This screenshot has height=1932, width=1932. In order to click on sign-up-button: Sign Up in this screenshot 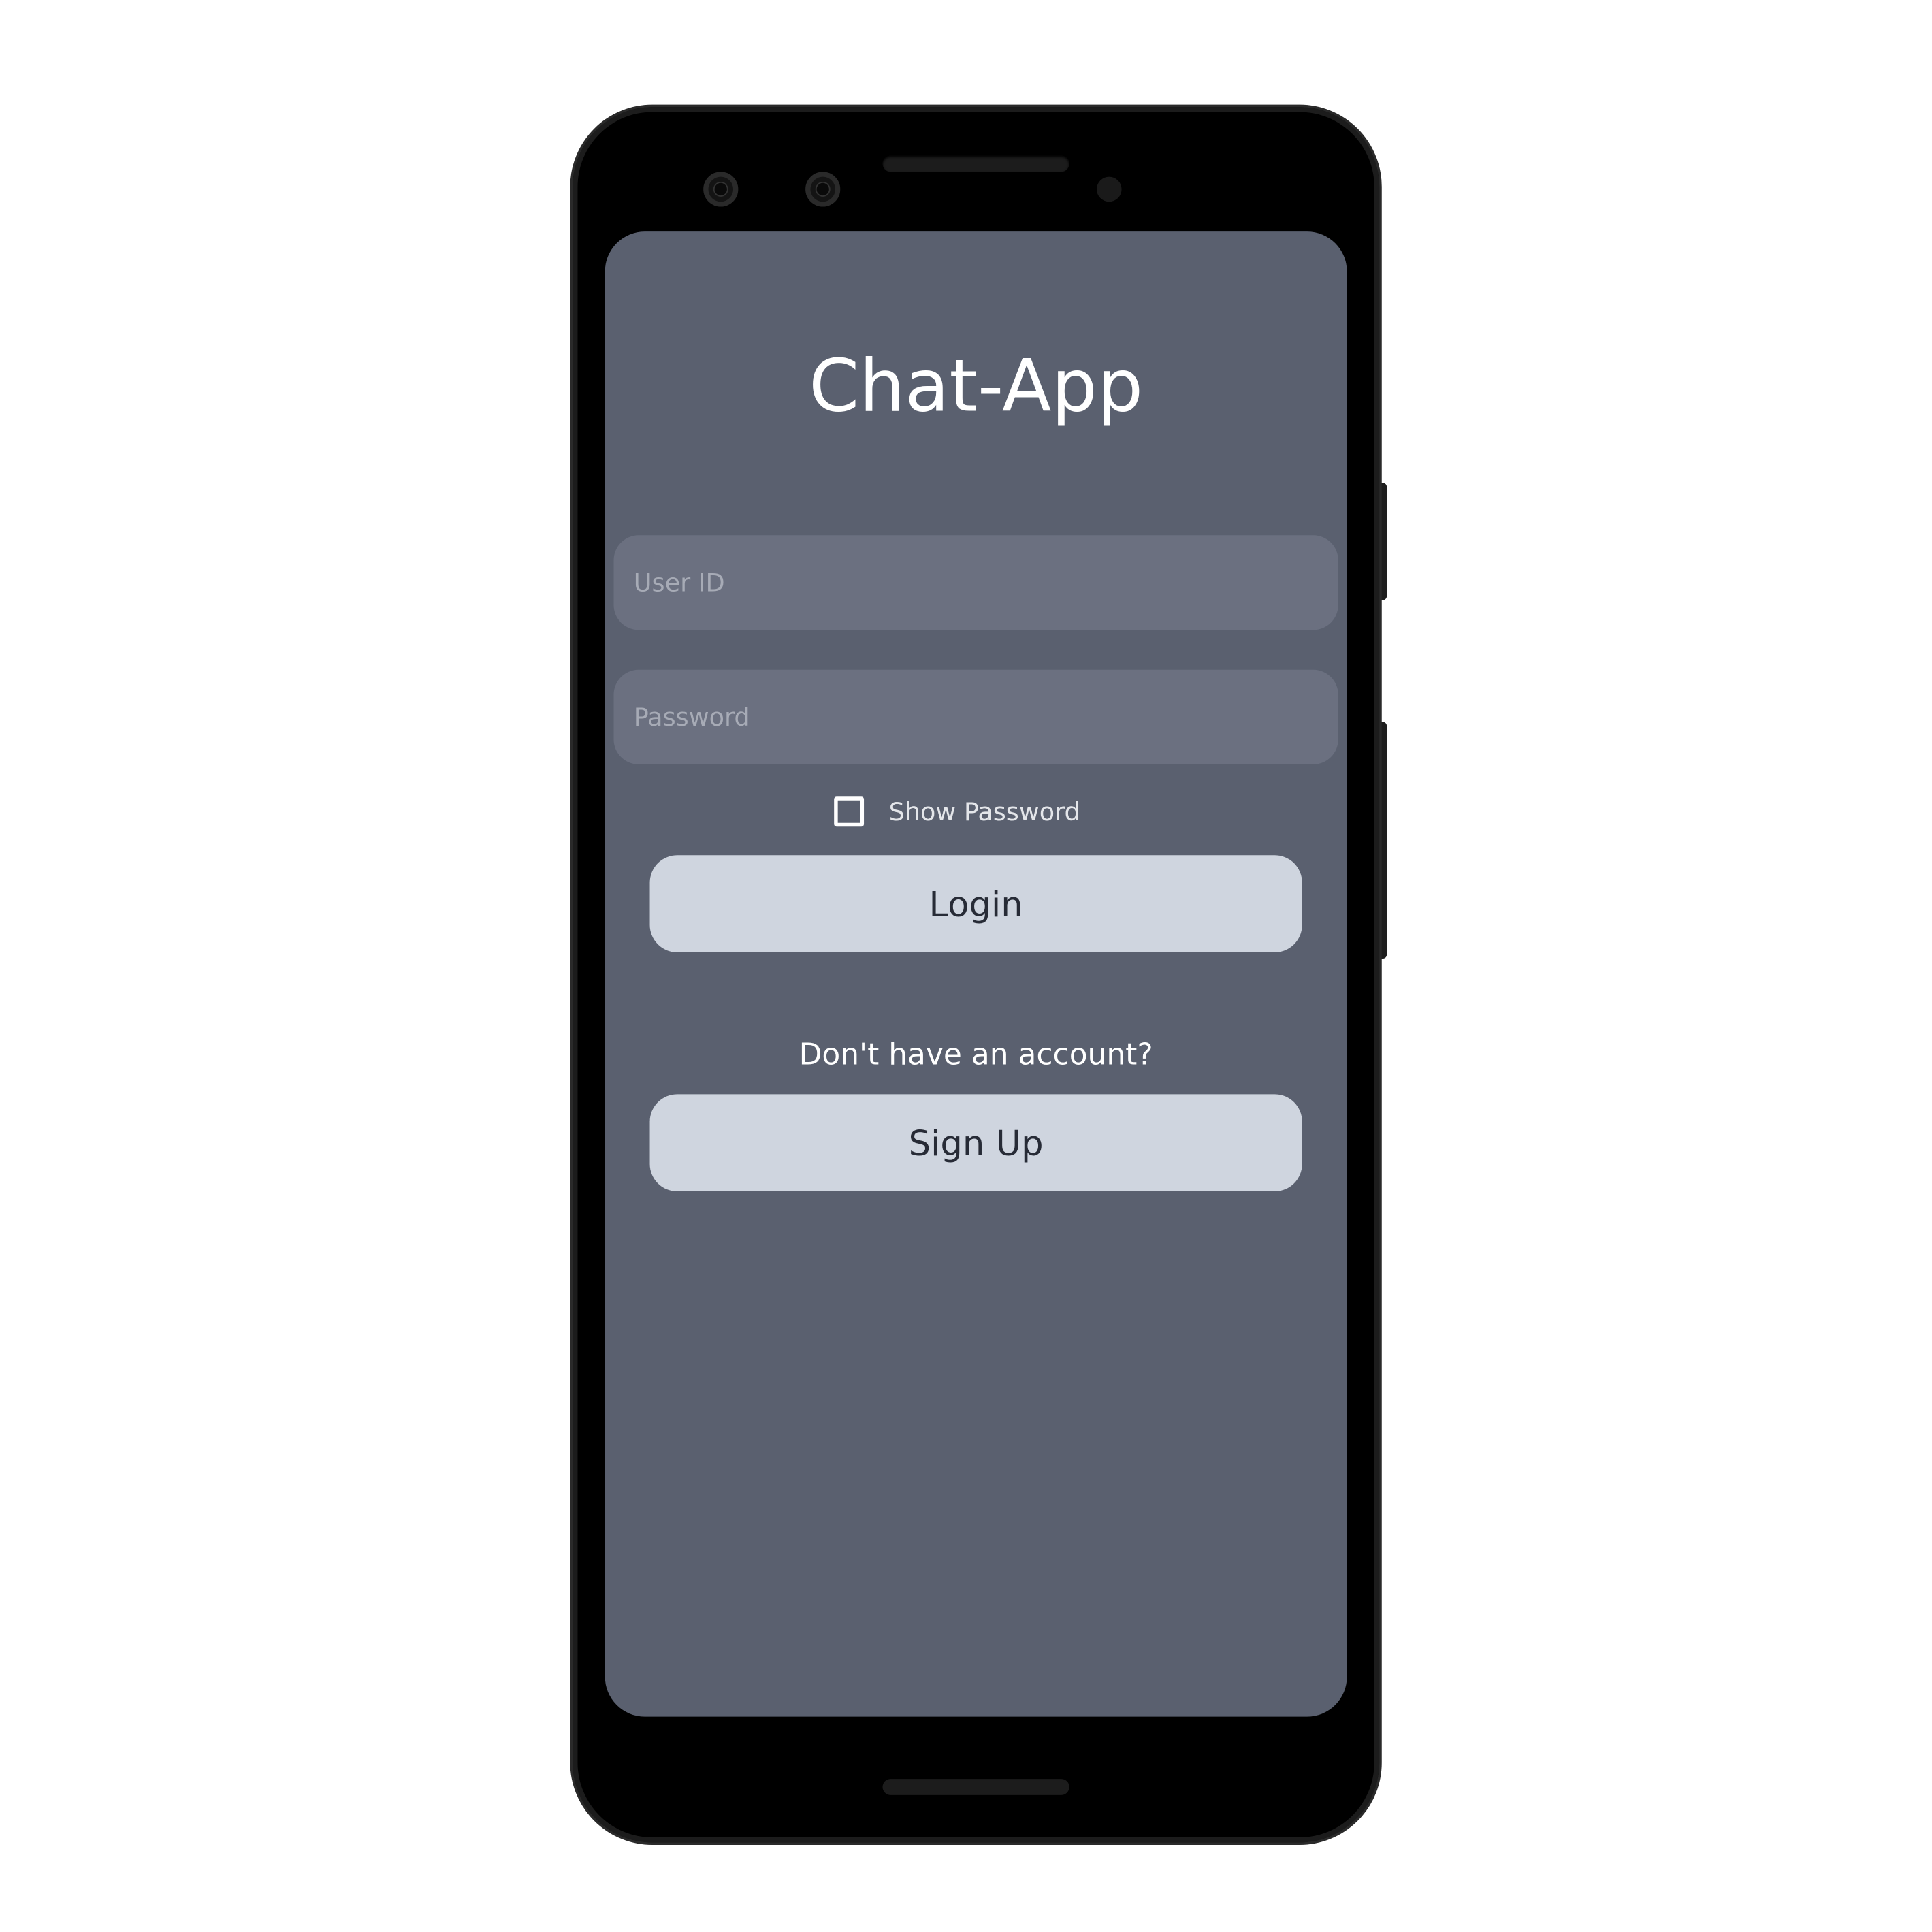, I will do `click(976, 1143)`.